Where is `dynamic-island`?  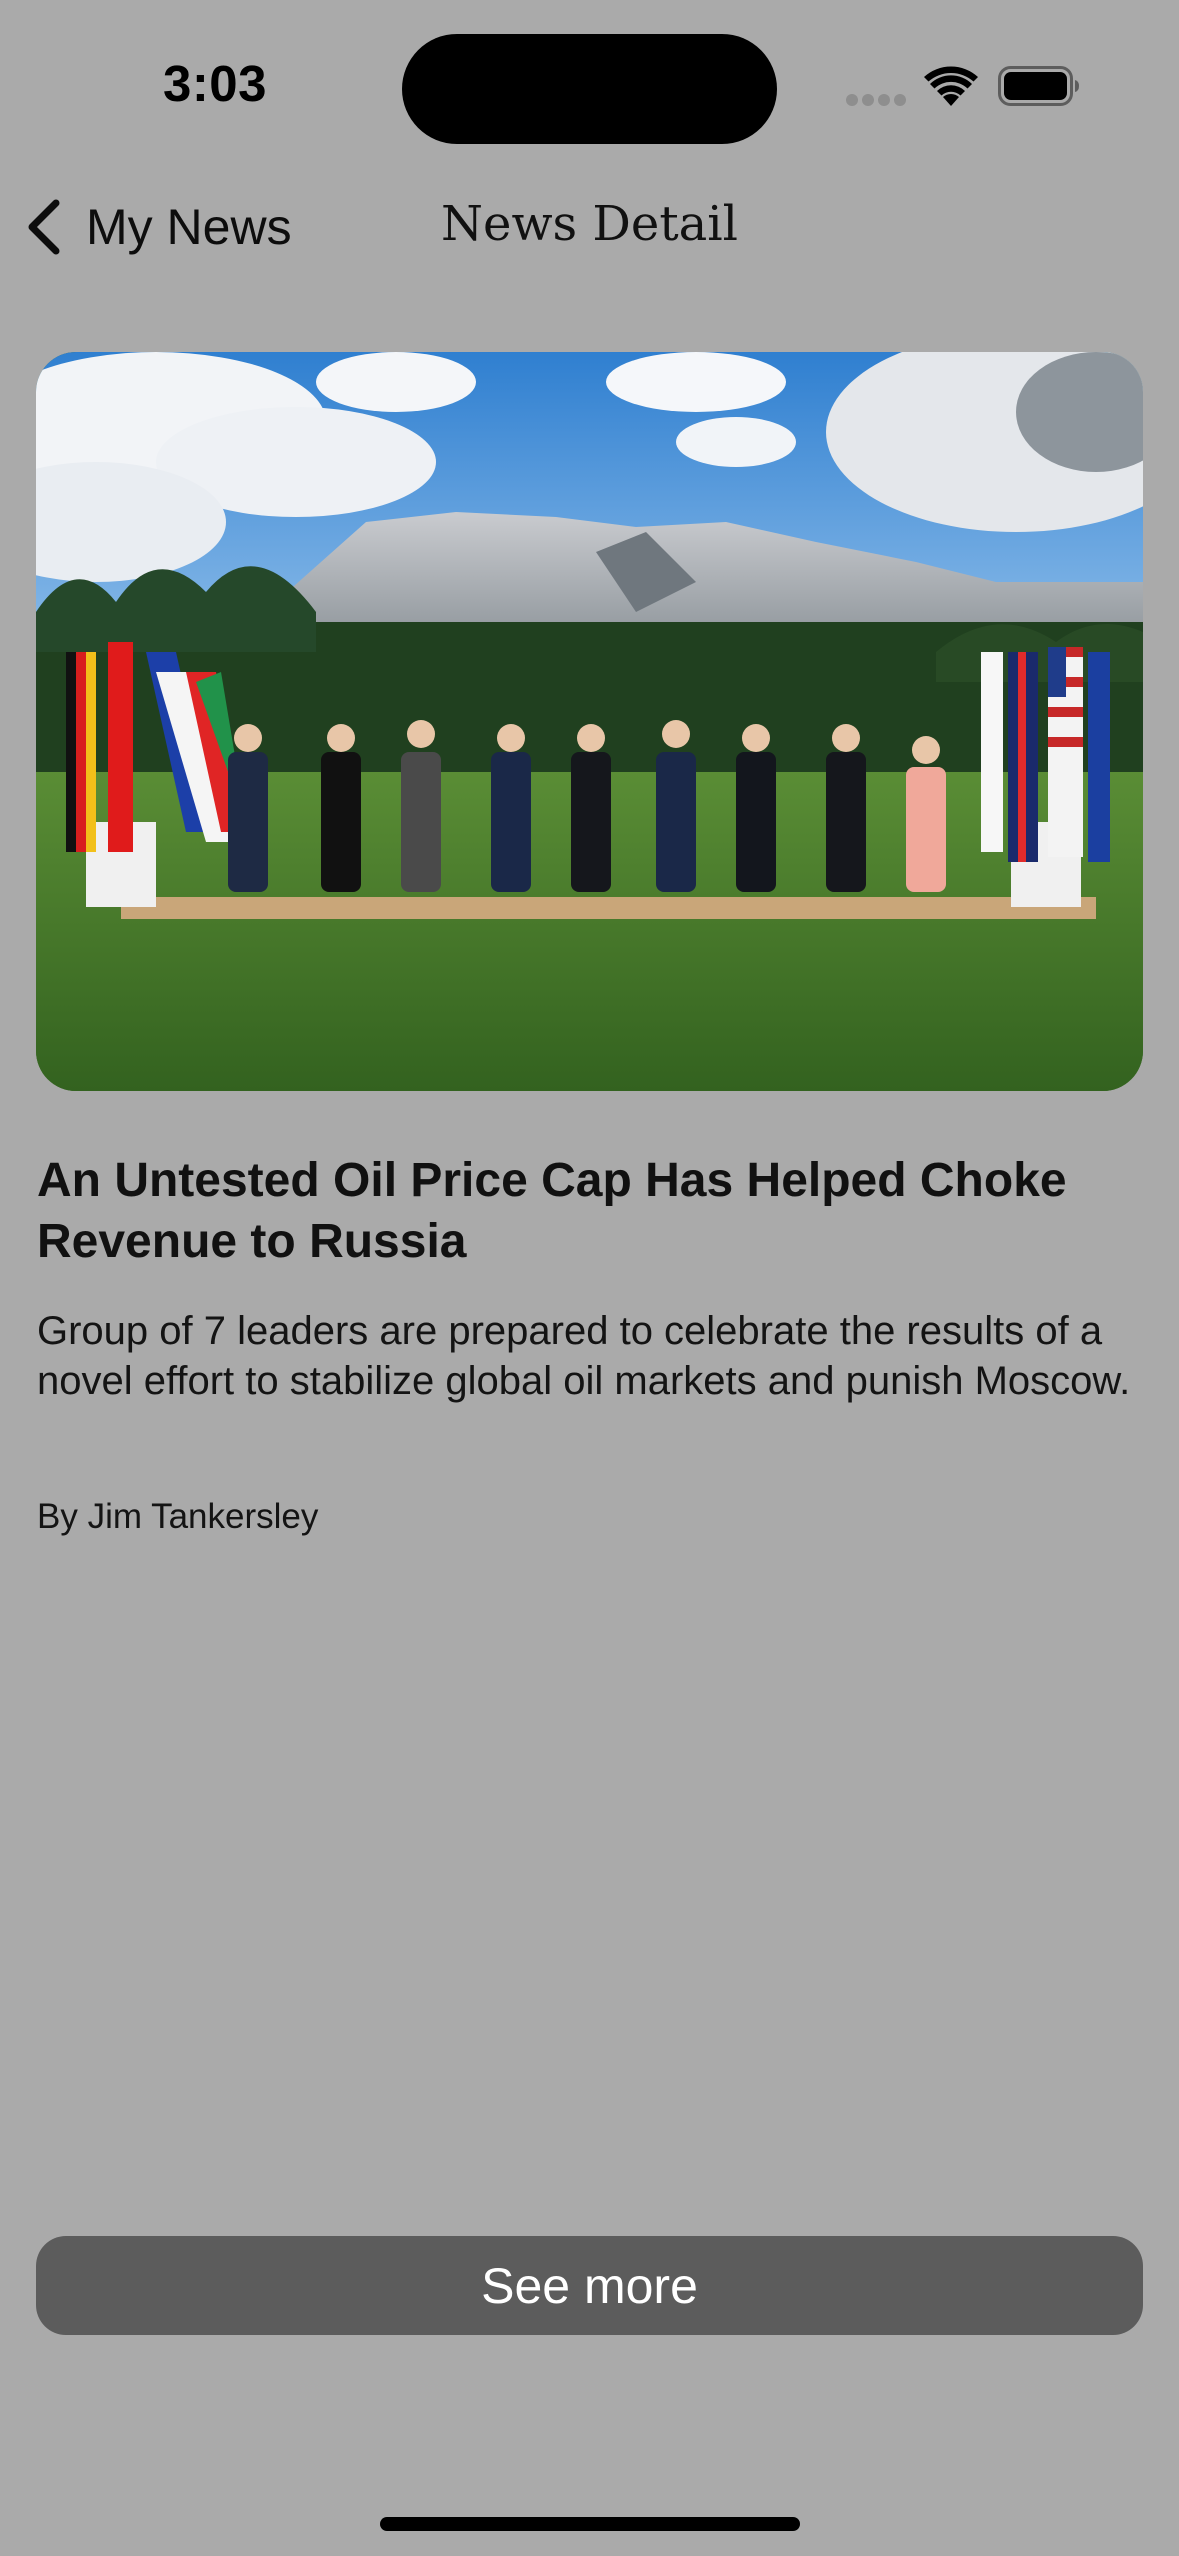
dynamic-island is located at coordinates (589, 89).